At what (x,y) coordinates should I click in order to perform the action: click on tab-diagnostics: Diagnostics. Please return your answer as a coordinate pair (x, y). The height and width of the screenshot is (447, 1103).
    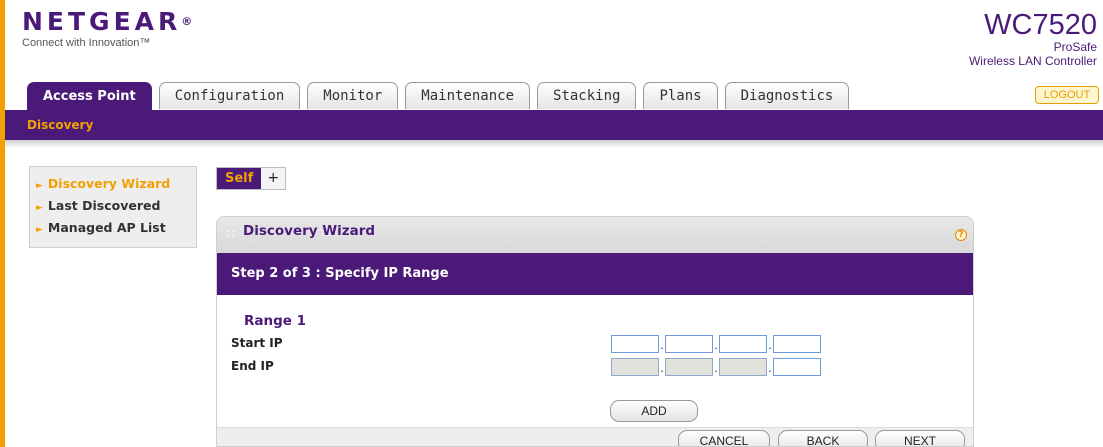
    Looking at the image, I should click on (787, 95).